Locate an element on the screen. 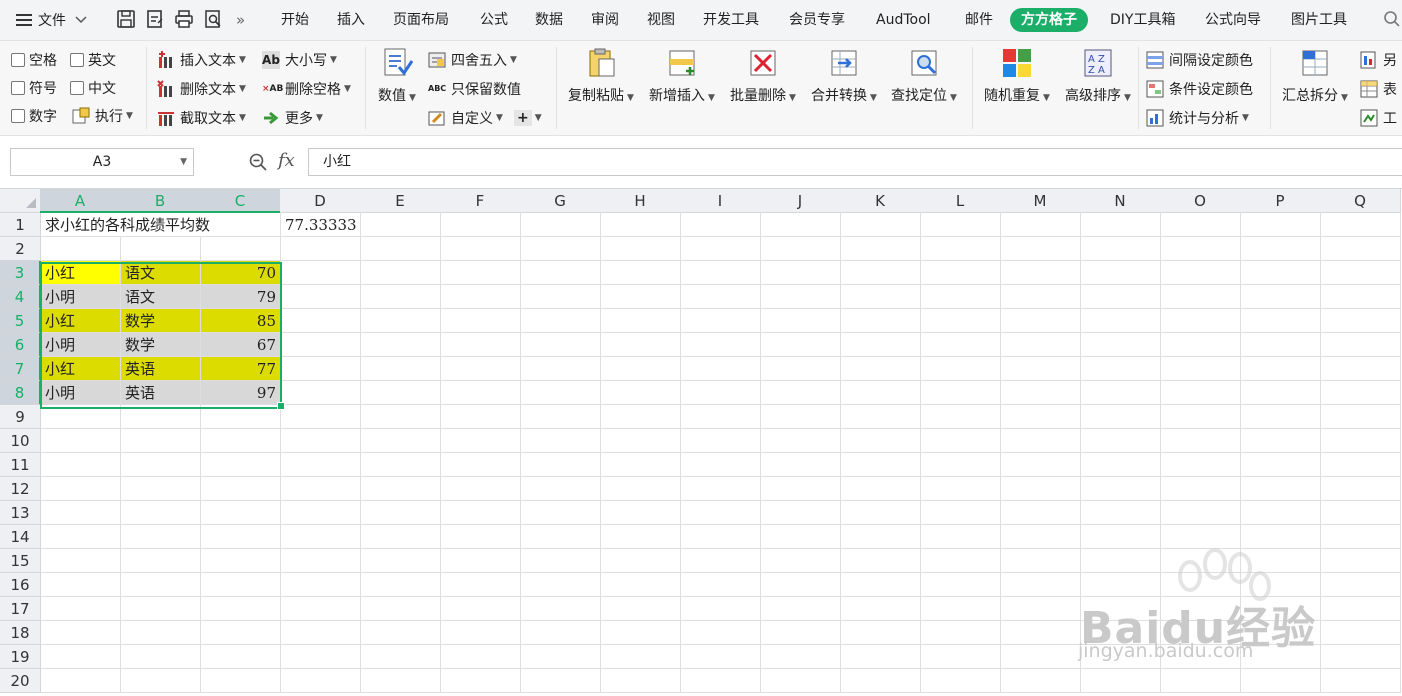 The height and width of the screenshot is (696, 1402). tab-fangfang-gezi: 方方格子 is located at coordinates (1049, 20).